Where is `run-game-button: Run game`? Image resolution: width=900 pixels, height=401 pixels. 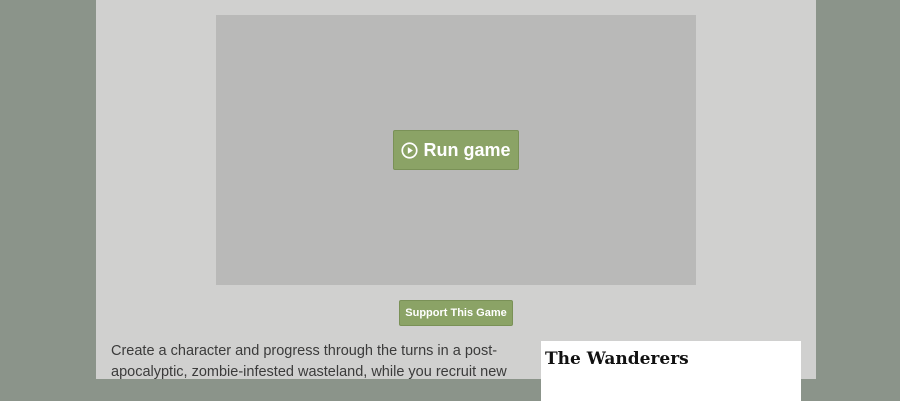
run-game-button: Run game is located at coordinates (456, 150).